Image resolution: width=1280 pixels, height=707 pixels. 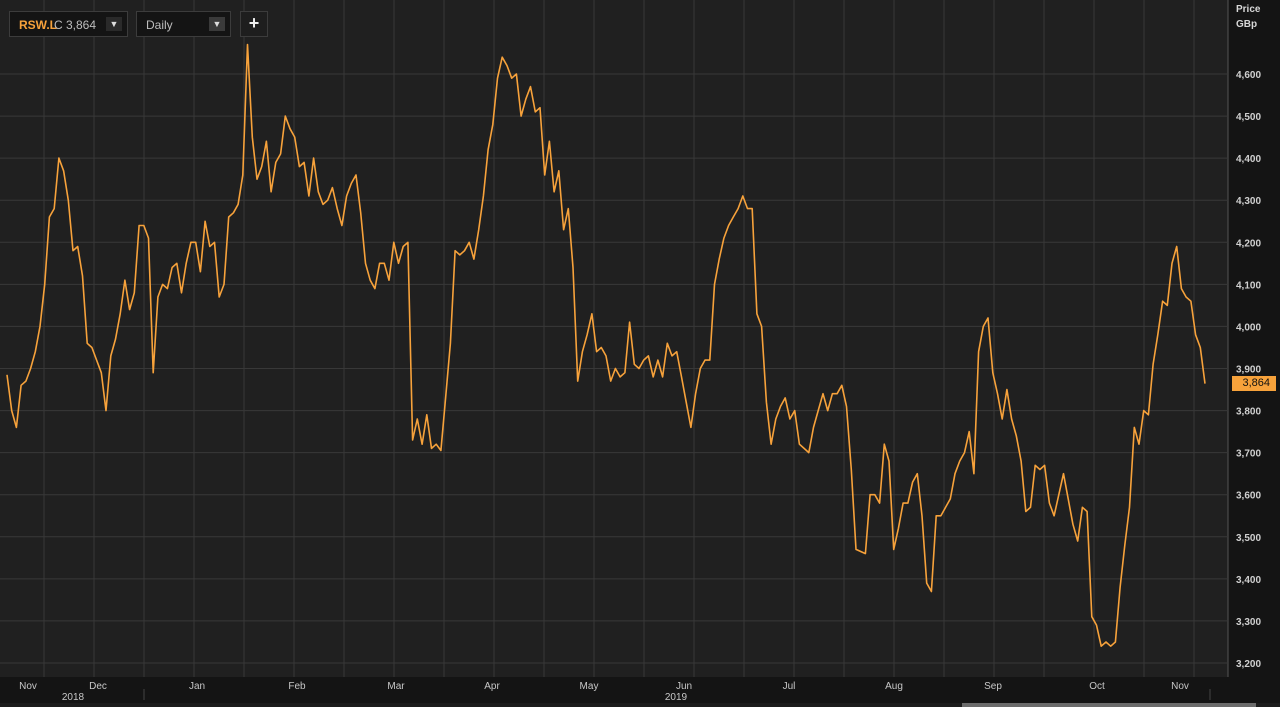 I want to click on x-tick-label: Aug, so click(x=894, y=686).